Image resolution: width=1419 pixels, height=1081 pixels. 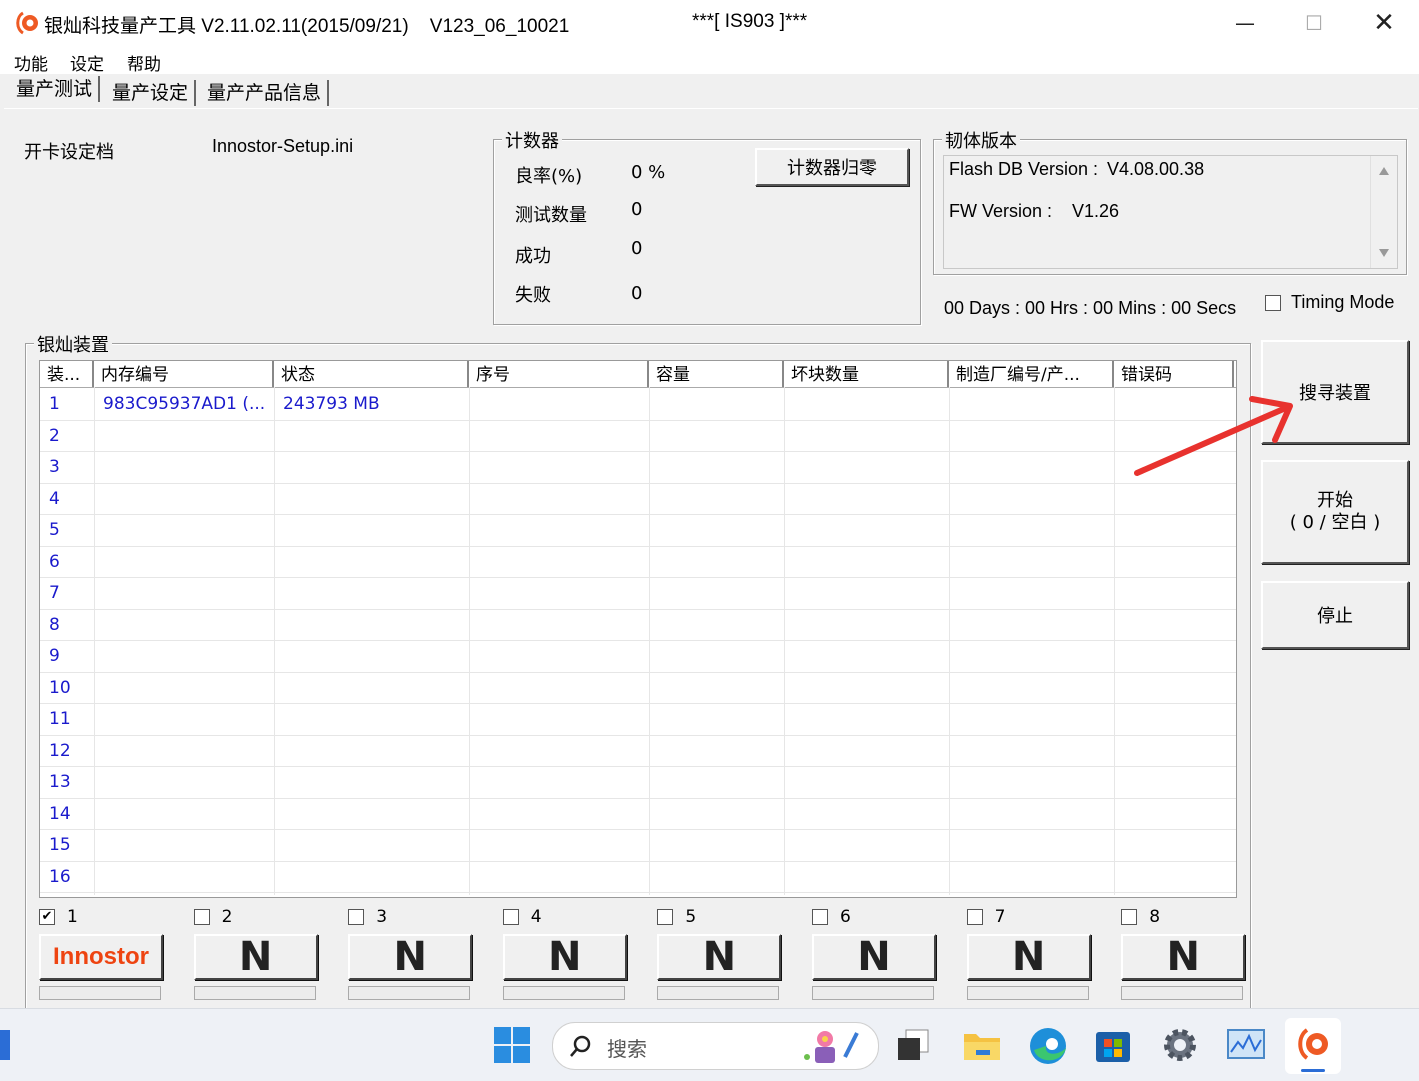 I want to click on table-row: 9, so click(x=638, y=656).